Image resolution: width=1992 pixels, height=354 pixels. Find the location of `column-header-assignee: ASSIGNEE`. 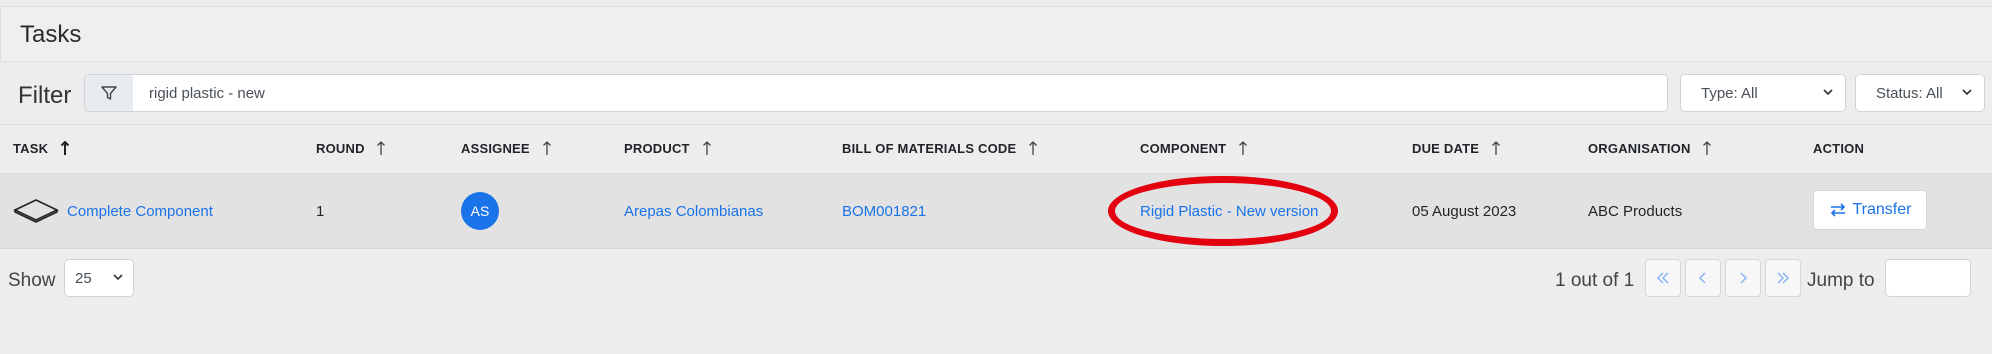

column-header-assignee: ASSIGNEE is located at coordinates (506, 148).